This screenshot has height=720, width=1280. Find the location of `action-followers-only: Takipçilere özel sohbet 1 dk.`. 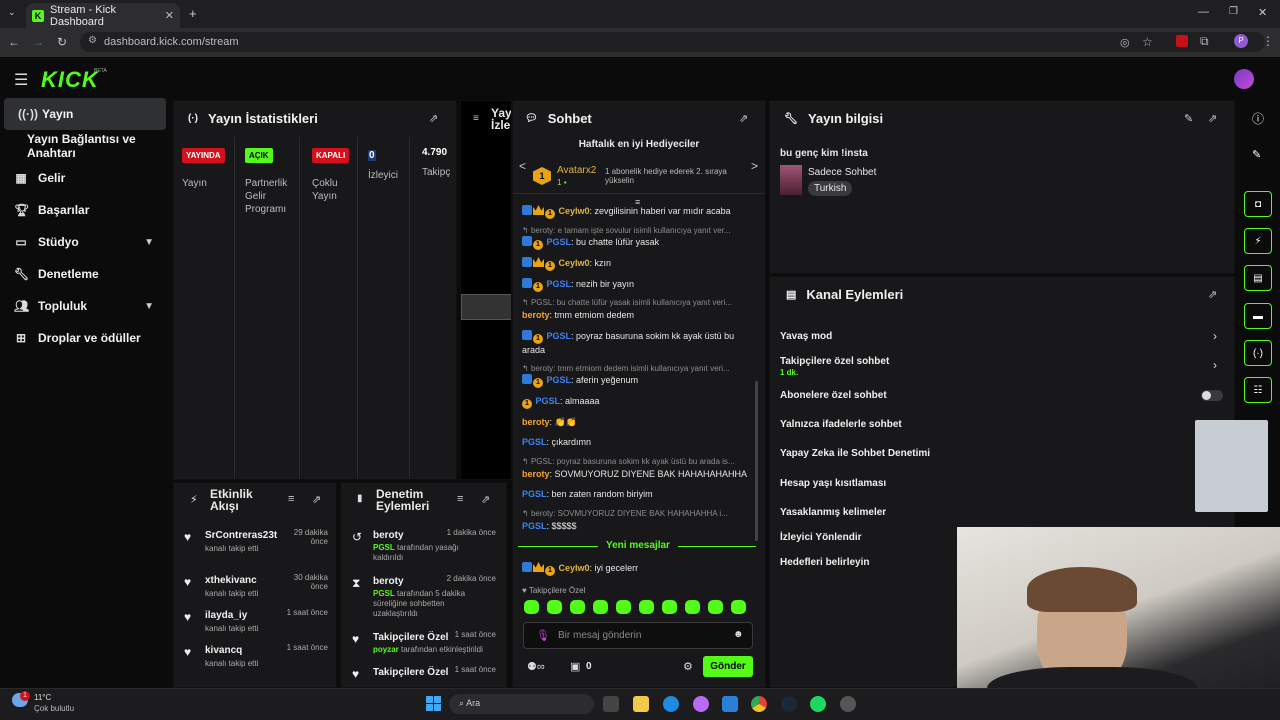

action-followers-only: Takipçilere özel sohbet 1 dk. is located at coordinates (834, 367).